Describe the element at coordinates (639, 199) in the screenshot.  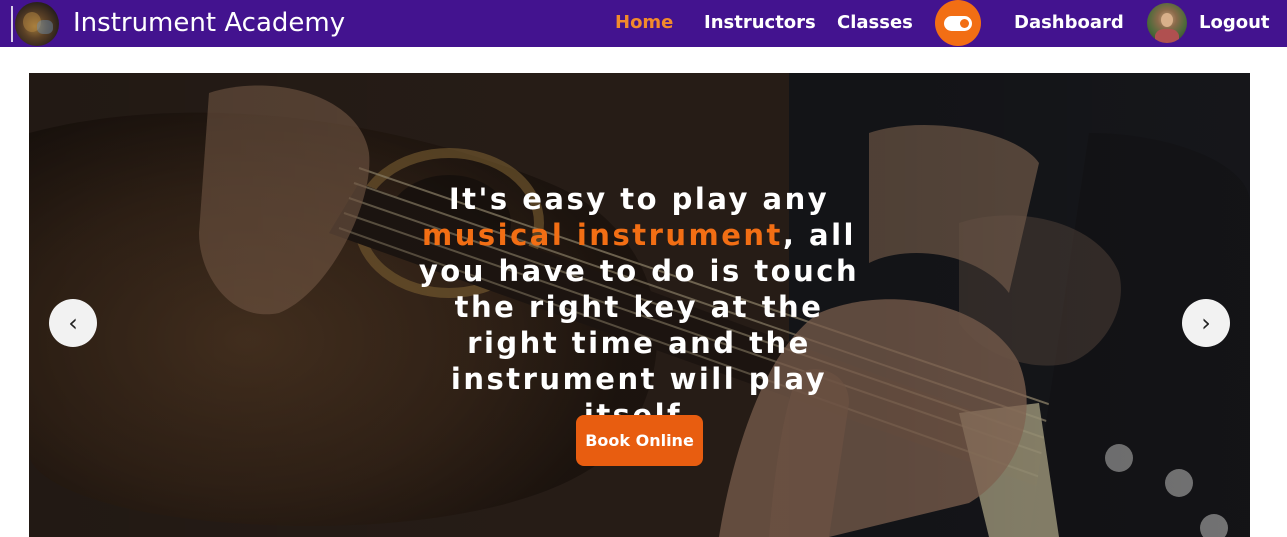
I see `headline-text-start: It's easy to play any` at that location.